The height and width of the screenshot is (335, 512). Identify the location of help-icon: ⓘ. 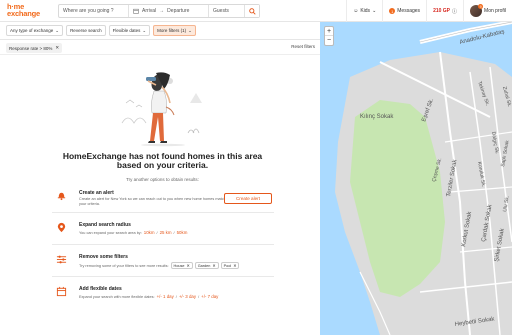
(455, 11).